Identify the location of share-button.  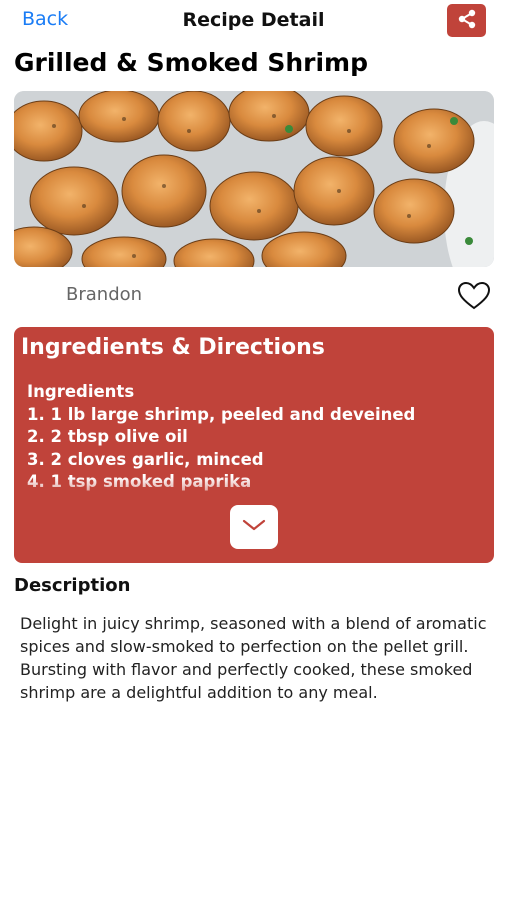
(466, 20).